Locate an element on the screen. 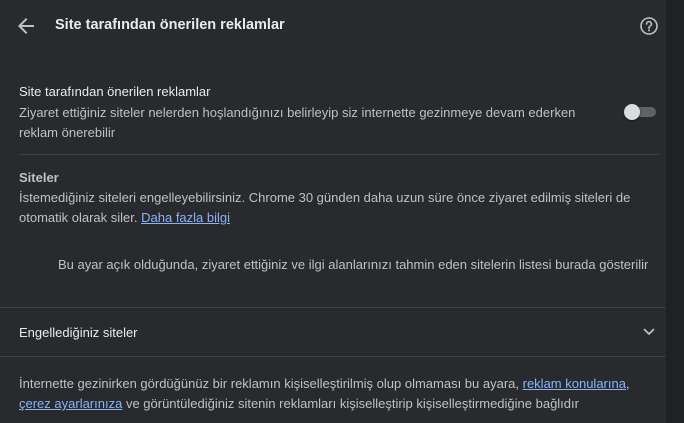 The width and height of the screenshot is (684, 423). learn-more-link: Daha fazla bilgi is located at coordinates (185, 217).